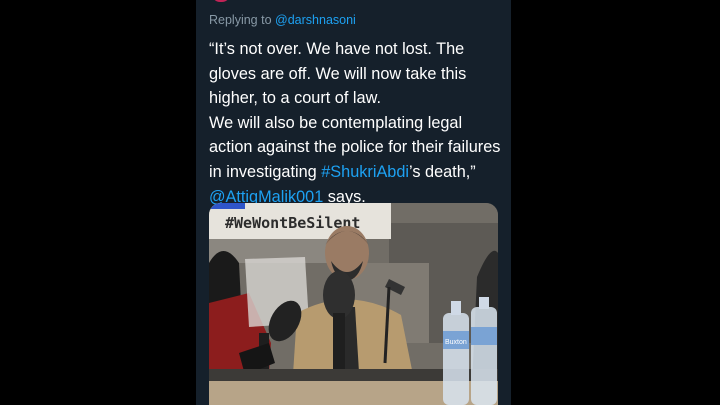 This screenshot has height=405, width=720. Describe the element at coordinates (365, 172) in the screenshot. I see `hashtag-link: #ShukriAbdi` at that location.